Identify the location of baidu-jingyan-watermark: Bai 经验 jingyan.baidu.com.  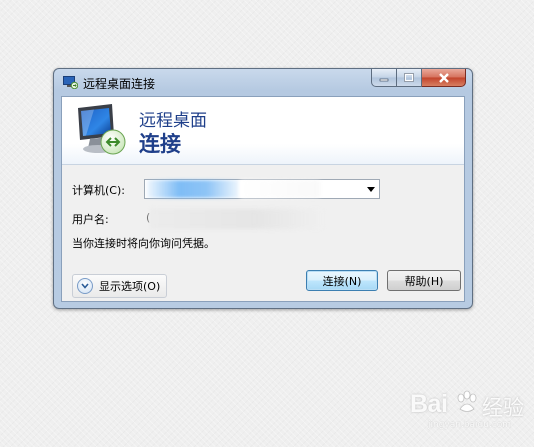
(472, 409).